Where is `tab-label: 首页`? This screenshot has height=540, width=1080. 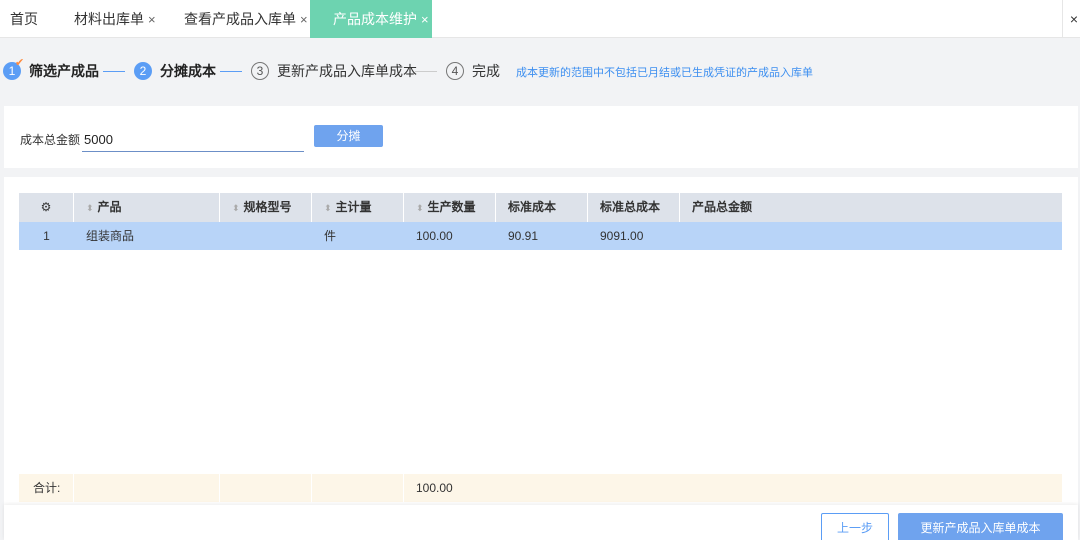
tab-label: 首页 is located at coordinates (24, 19).